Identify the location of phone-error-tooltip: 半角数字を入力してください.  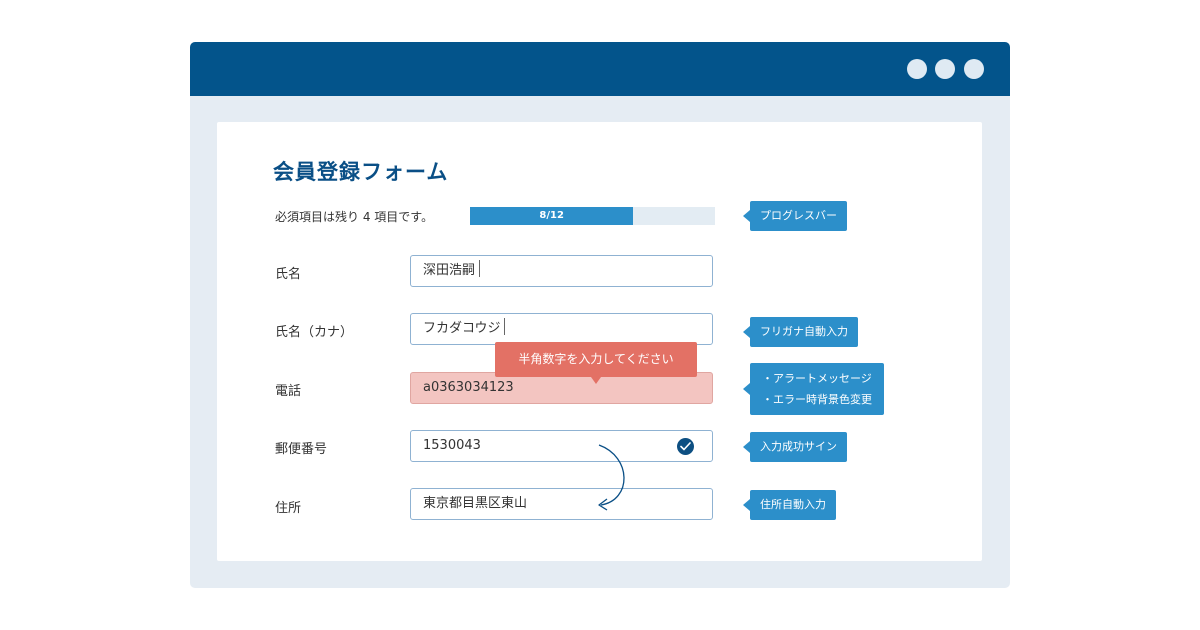
(596, 363).